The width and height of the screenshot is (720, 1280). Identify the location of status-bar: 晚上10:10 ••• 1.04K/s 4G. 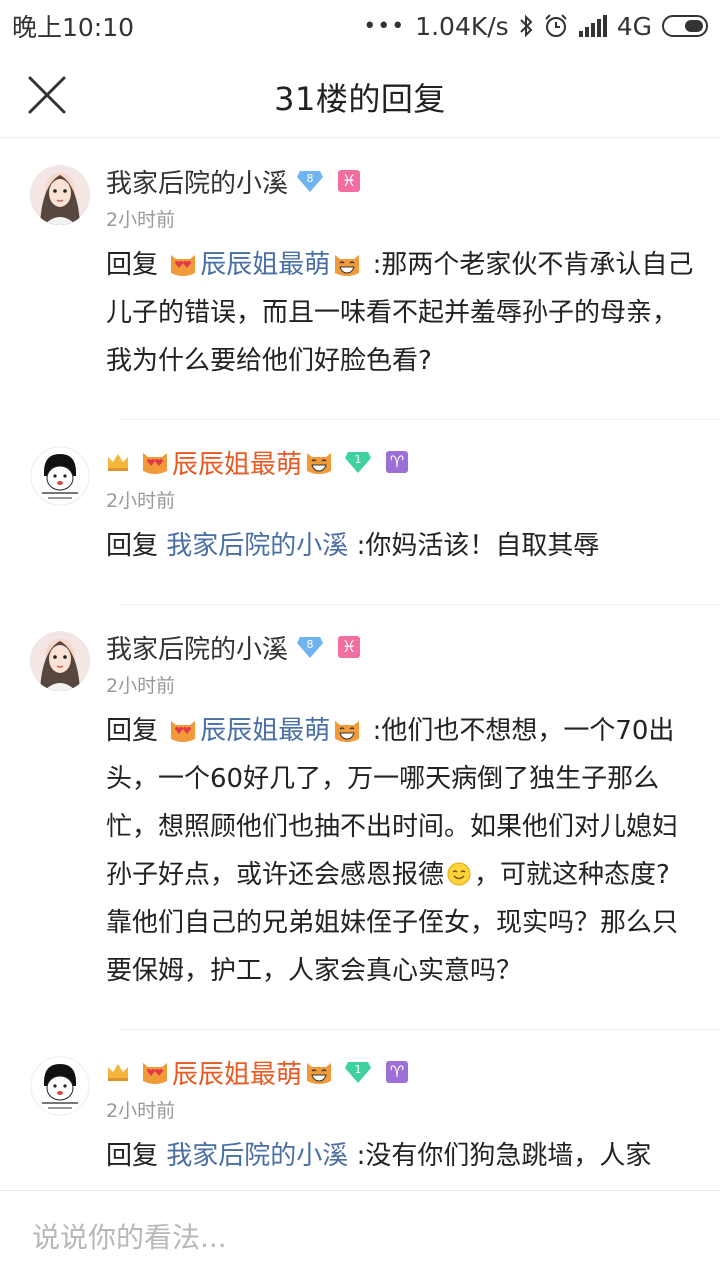
(360, 26).